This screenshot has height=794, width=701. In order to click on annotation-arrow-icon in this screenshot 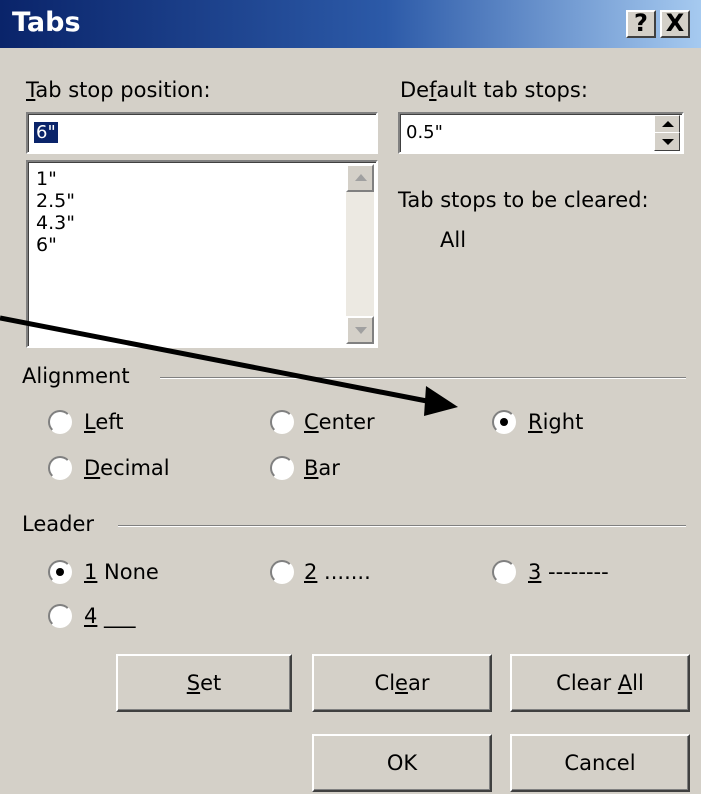, I will do `click(229, 365)`.